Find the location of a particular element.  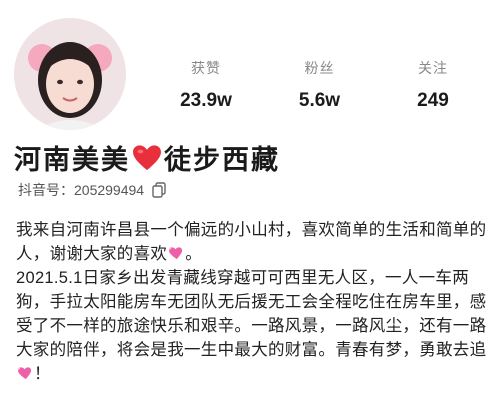

bio-line-1: 我来自河南许昌县一个偏远的小山村，喜欢简单的生活和简单的人，谢谢大家的喜欢 is located at coordinates (251, 242).